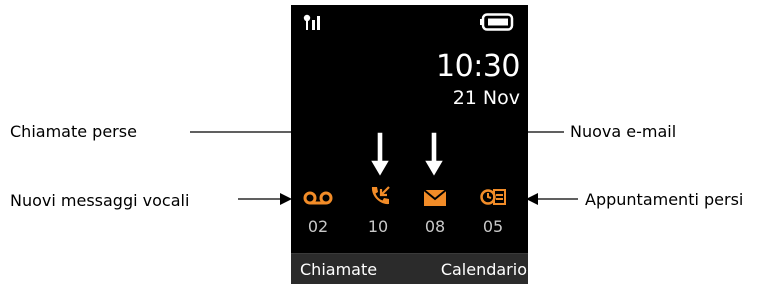 Image resolution: width=765 pixels, height=284 pixels. Describe the element at coordinates (265, 199) in the screenshot. I see `leader-voicemail` at that location.